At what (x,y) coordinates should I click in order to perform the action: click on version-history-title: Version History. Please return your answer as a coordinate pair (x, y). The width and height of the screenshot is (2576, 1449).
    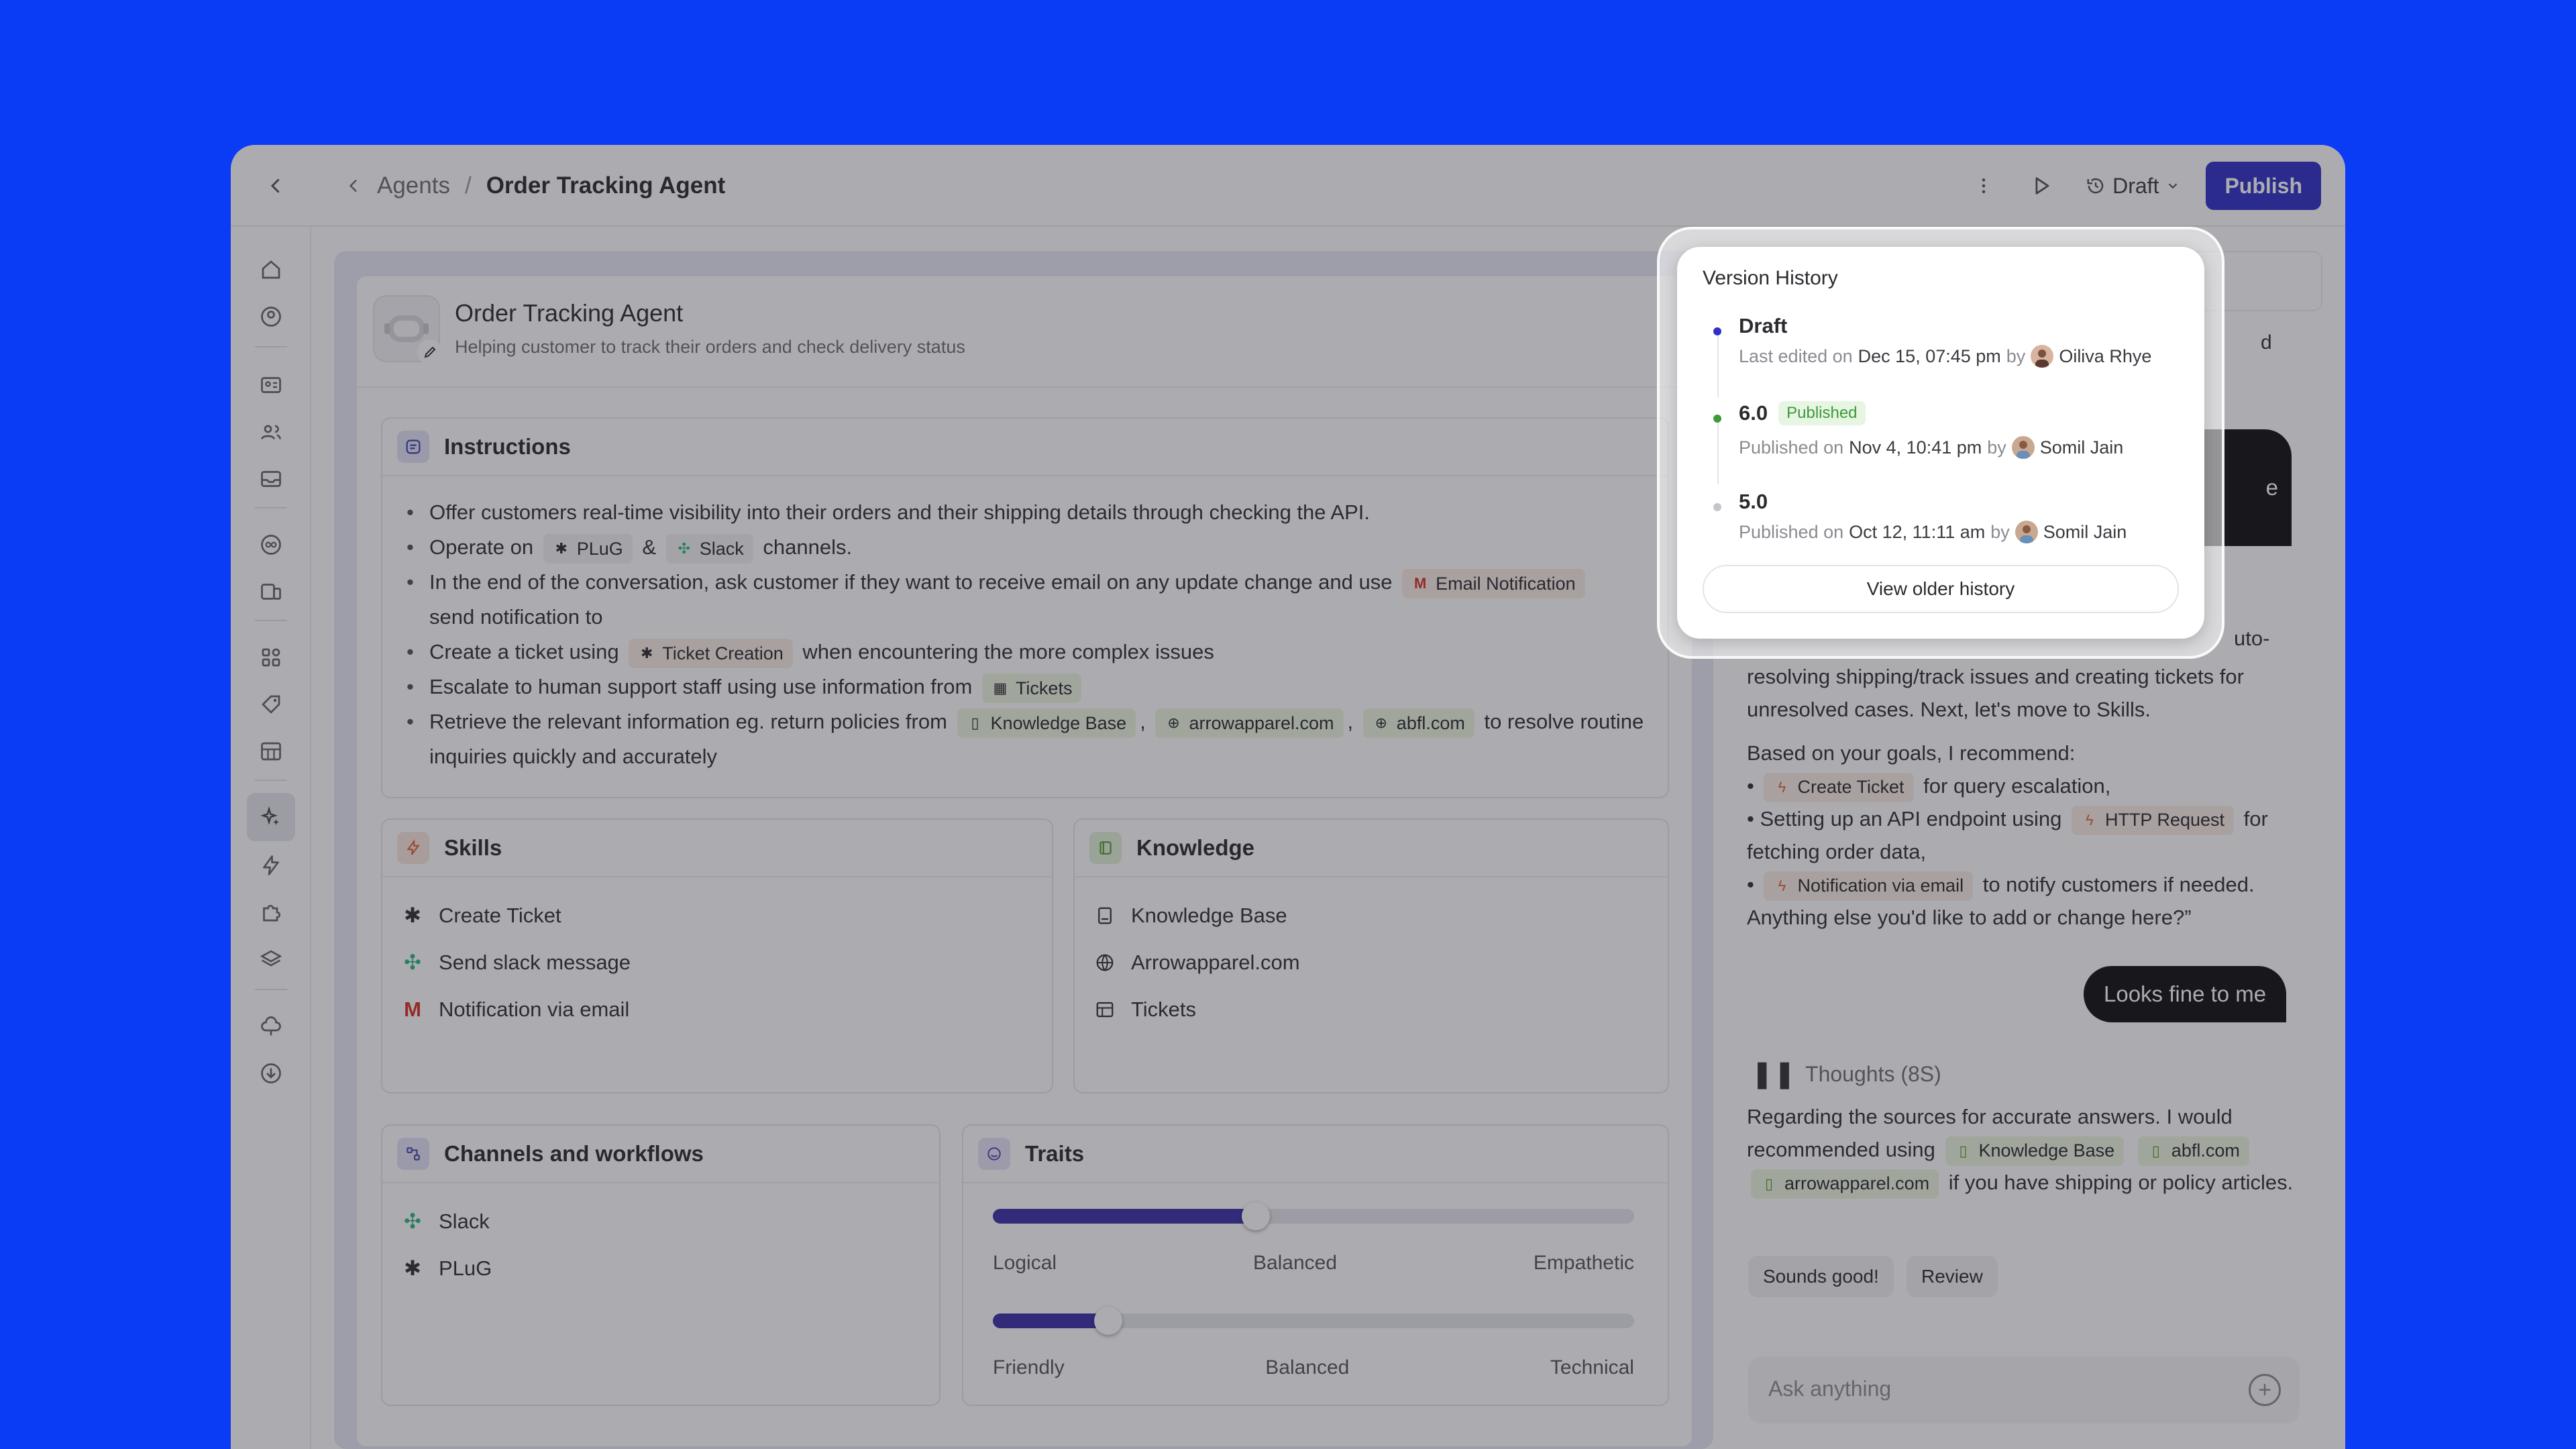
    Looking at the image, I should click on (1770, 278).